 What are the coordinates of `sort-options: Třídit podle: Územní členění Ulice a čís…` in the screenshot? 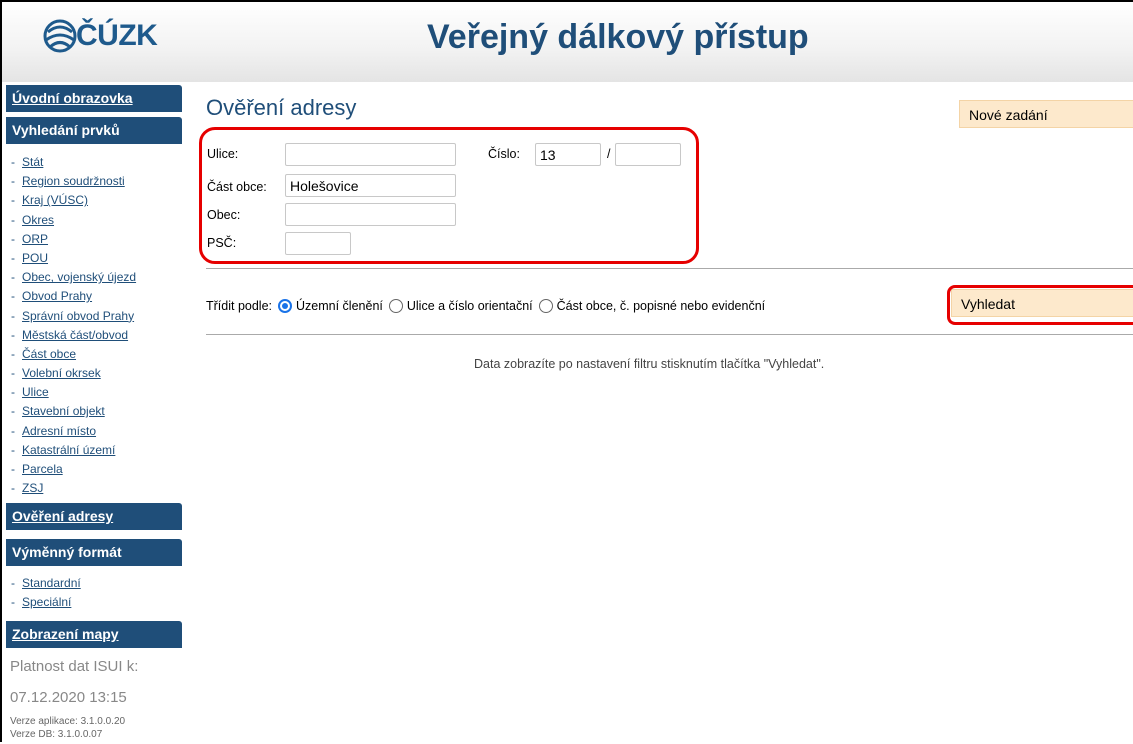 It's located at (485, 306).